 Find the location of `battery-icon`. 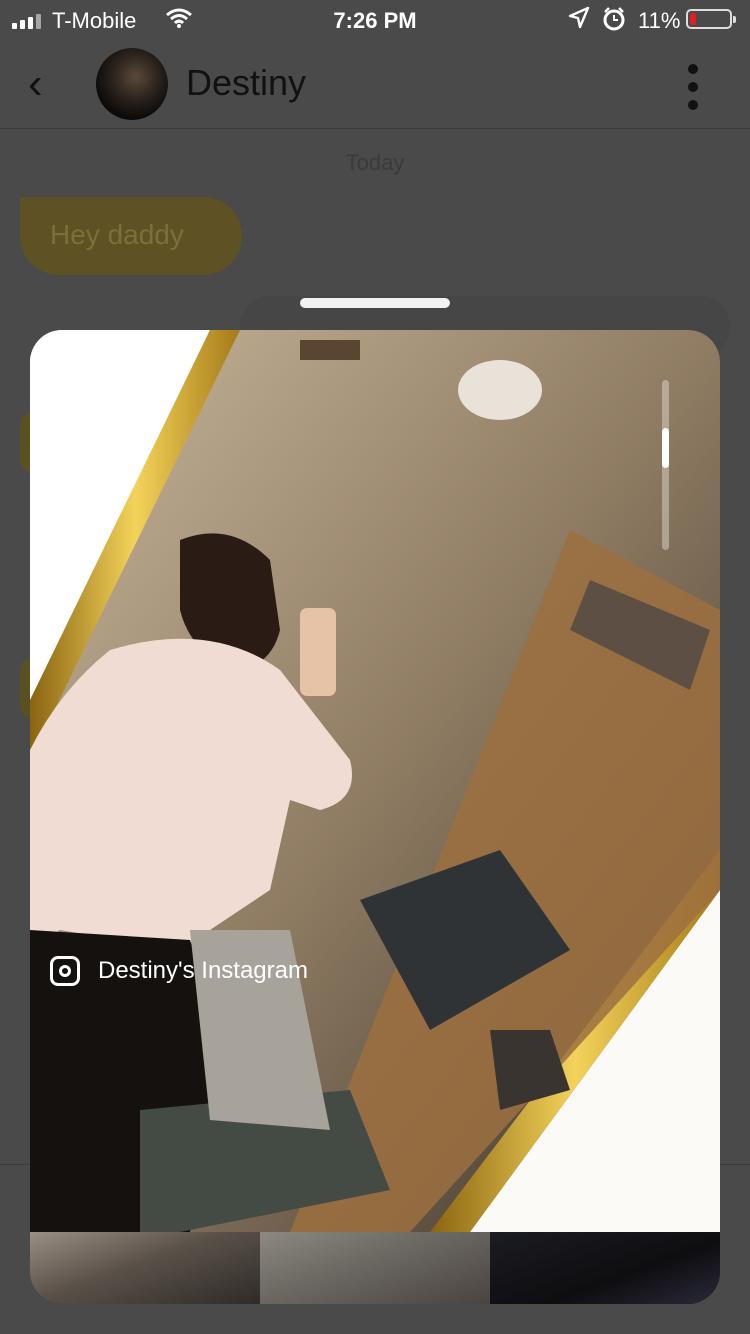

battery-icon is located at coordinates (711, 19).